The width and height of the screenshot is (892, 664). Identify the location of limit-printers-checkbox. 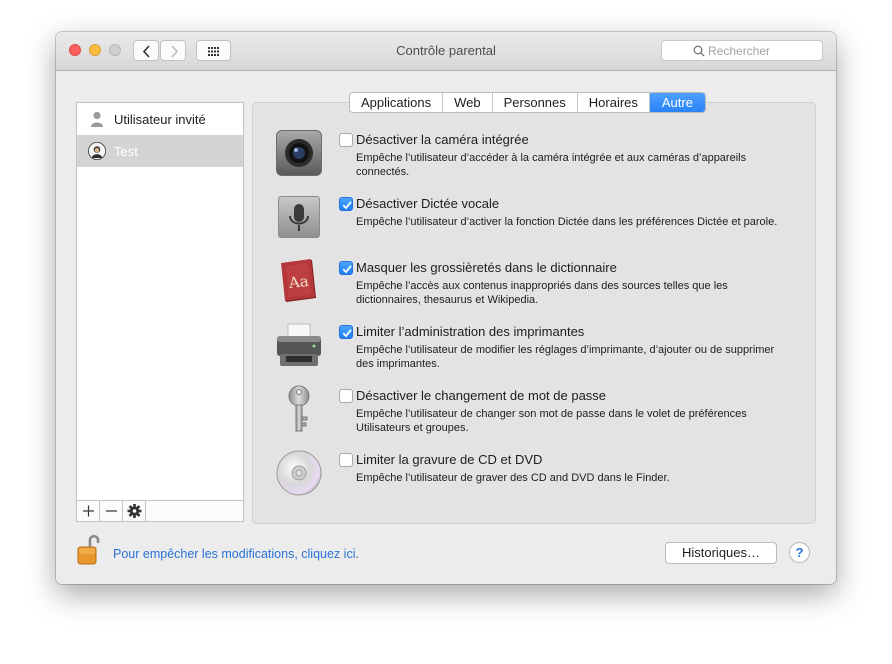
(346, 332).